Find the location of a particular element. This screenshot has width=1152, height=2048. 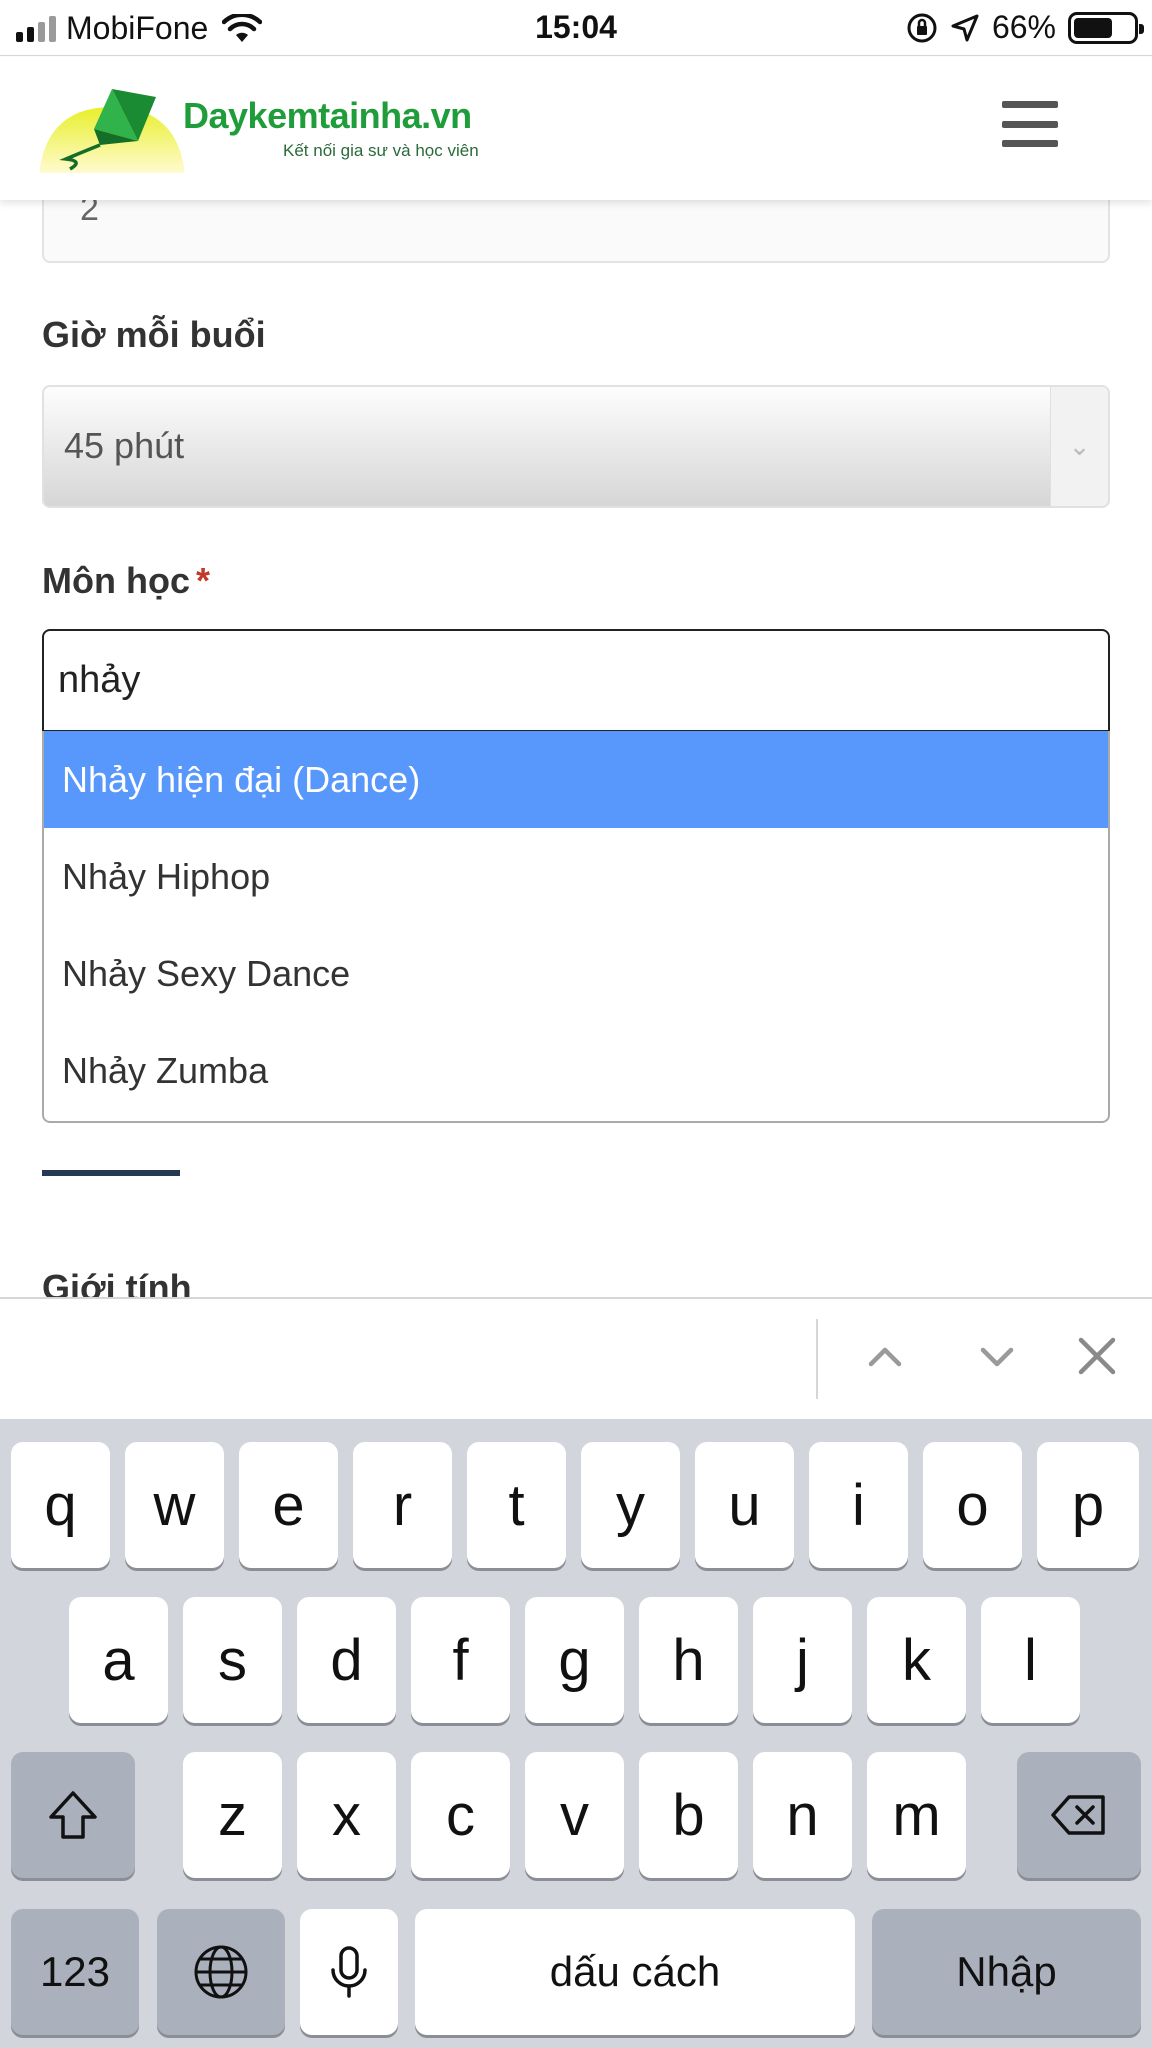

sessions-per-week-field: 2 is located at coordinates (576, 231).